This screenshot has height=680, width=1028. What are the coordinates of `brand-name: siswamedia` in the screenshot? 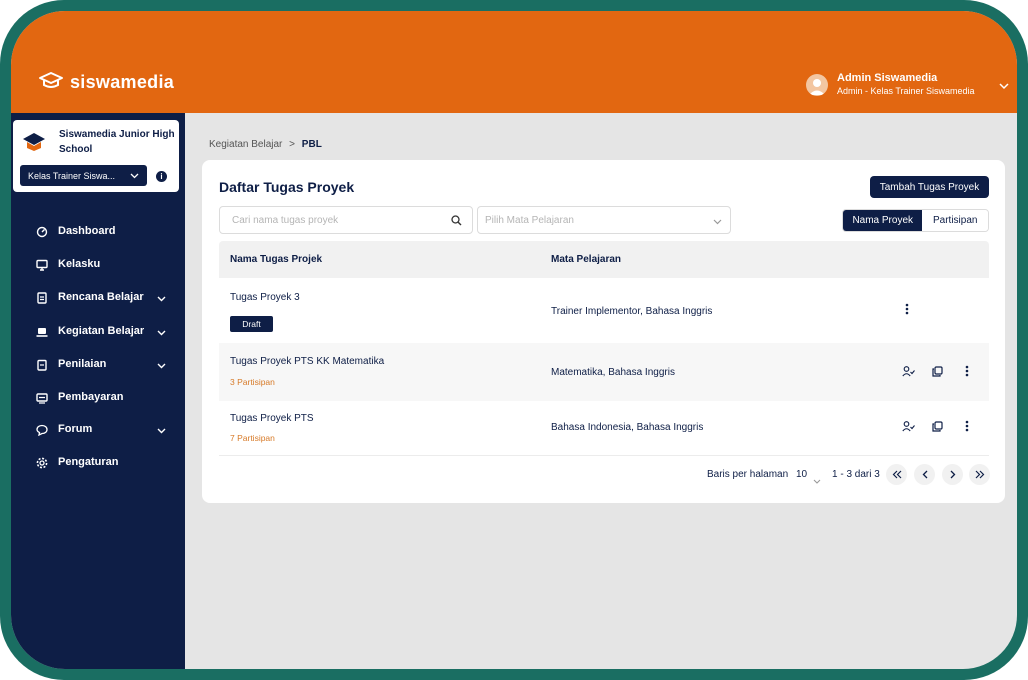 It's located at (122, 82).